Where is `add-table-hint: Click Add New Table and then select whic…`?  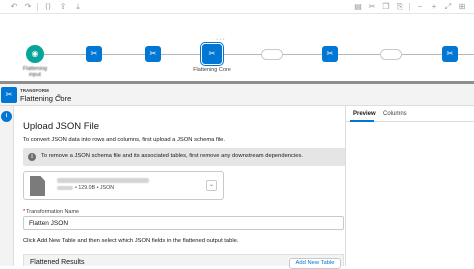 add-table-hint: Click Add New Table and then select whic… is located at coordinates (131, 241).